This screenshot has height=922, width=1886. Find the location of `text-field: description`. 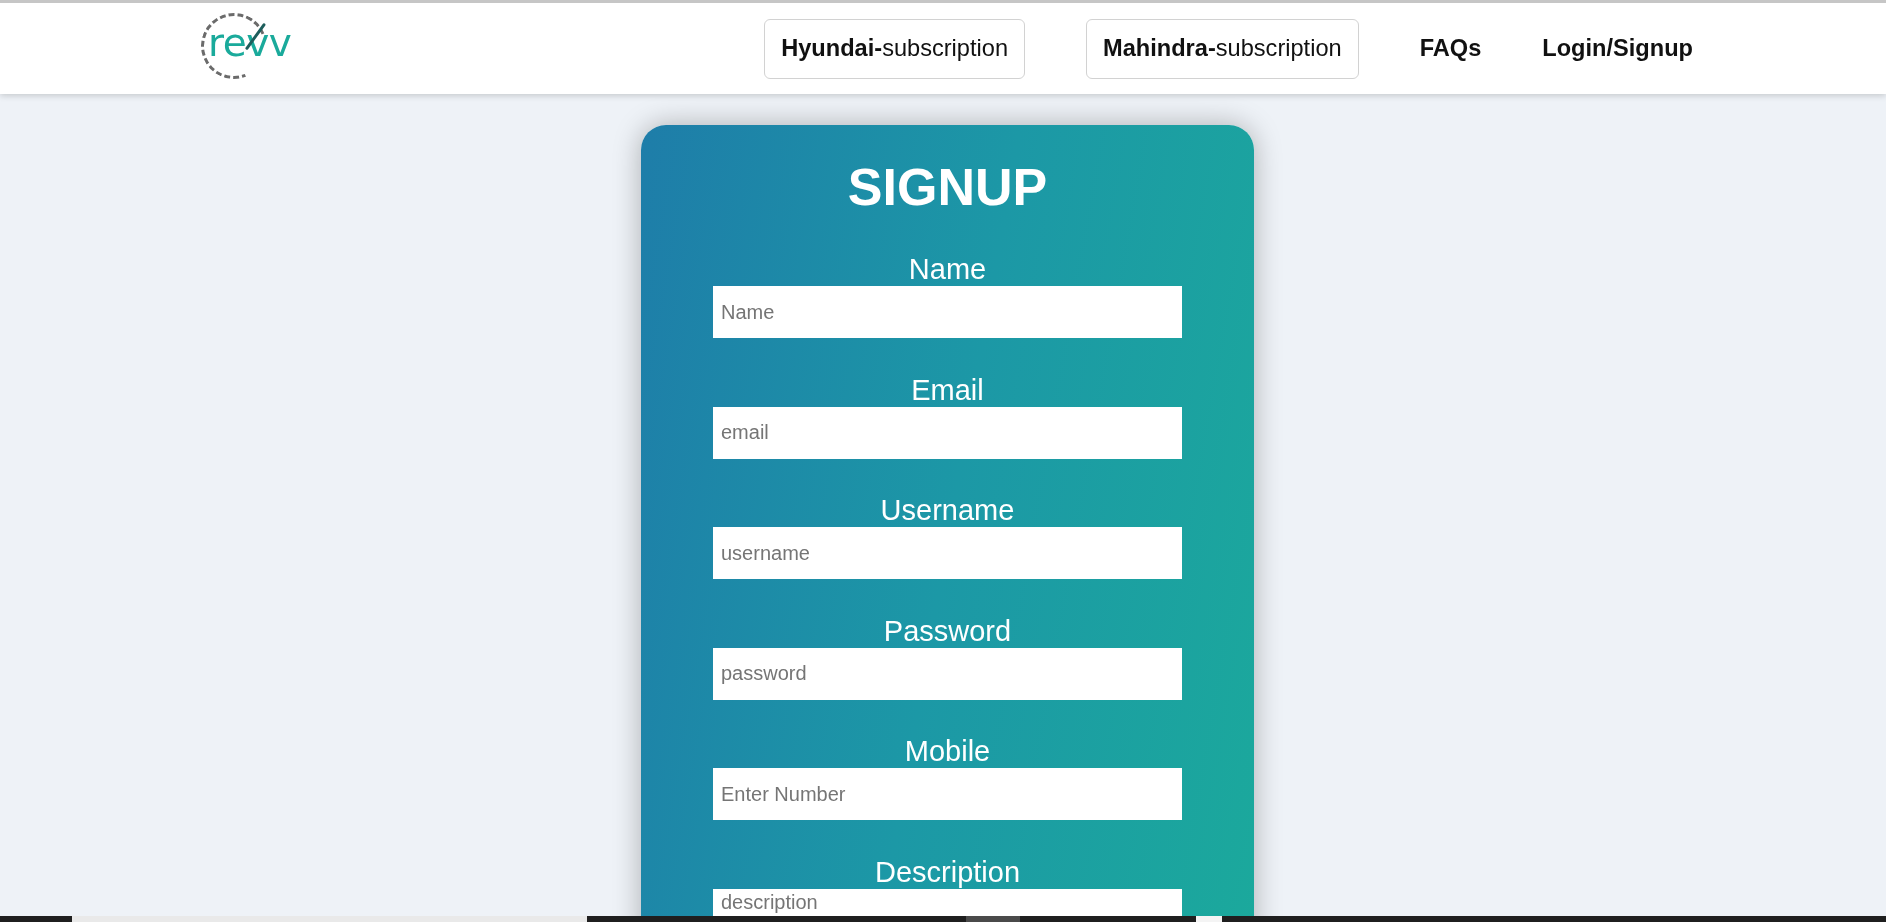

text-field: description is located at coordinates (947, 902).